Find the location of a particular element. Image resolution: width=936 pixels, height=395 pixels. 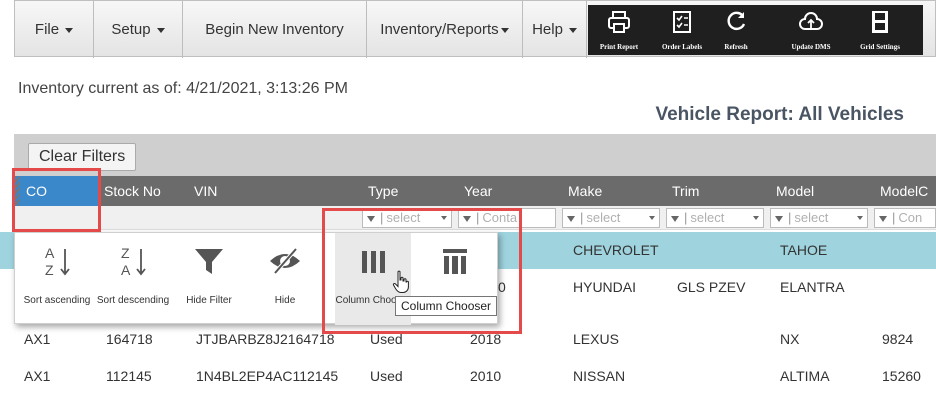

update-dms-button: Update DMS is located at coordinates (811, 30).